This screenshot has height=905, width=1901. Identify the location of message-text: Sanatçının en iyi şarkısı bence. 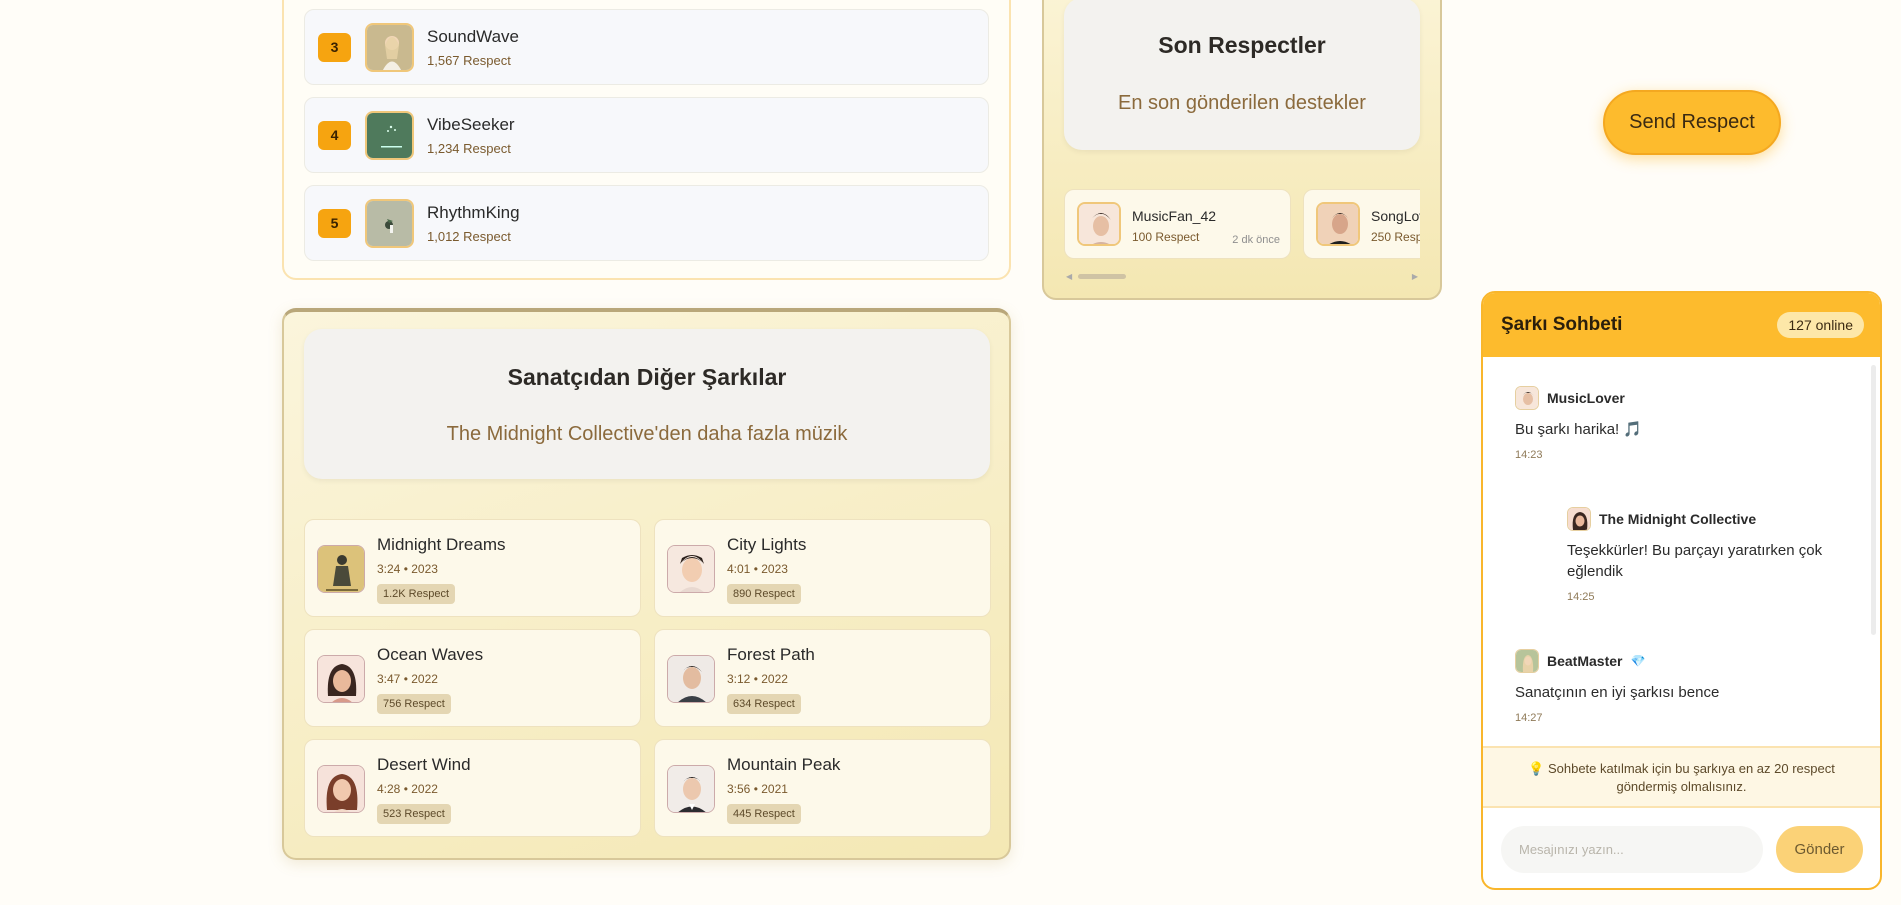
(1617, 692).